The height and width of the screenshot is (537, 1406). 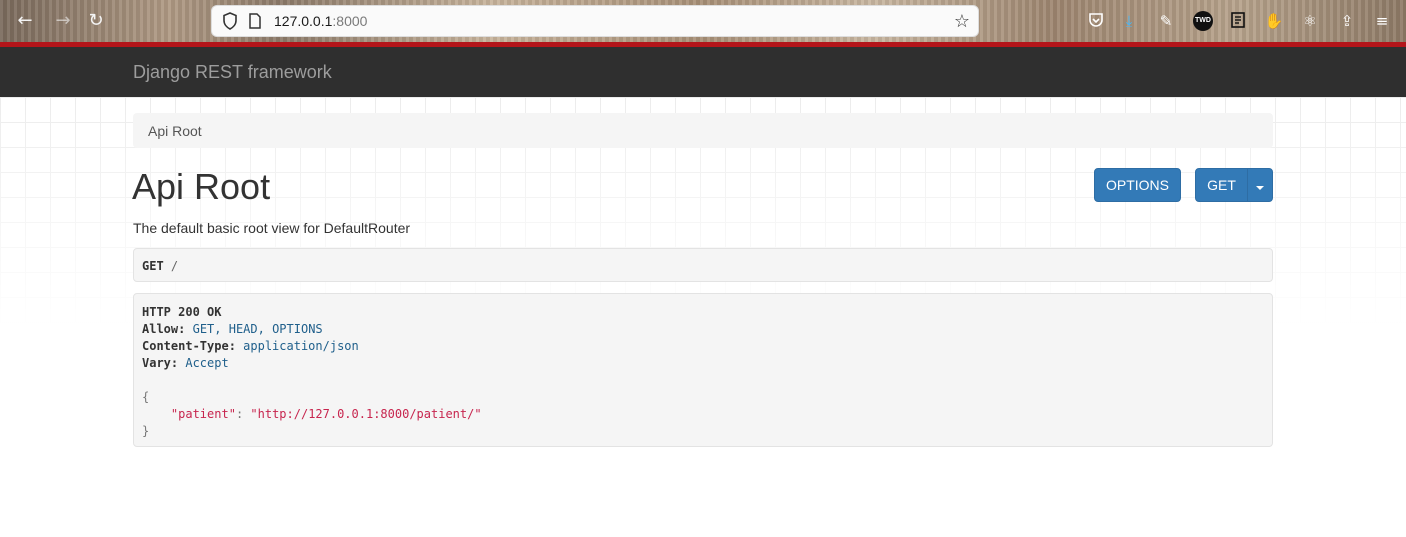 What do you see at coordinates (1129, 21) in the screenshot?
I see `download-icon: ⤓` at bounding box center [1129, 21].